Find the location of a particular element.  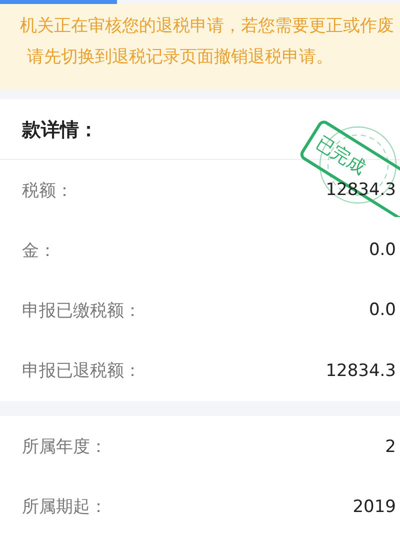

field-label: 申报已退税额： is located at coordinates (81, 371).